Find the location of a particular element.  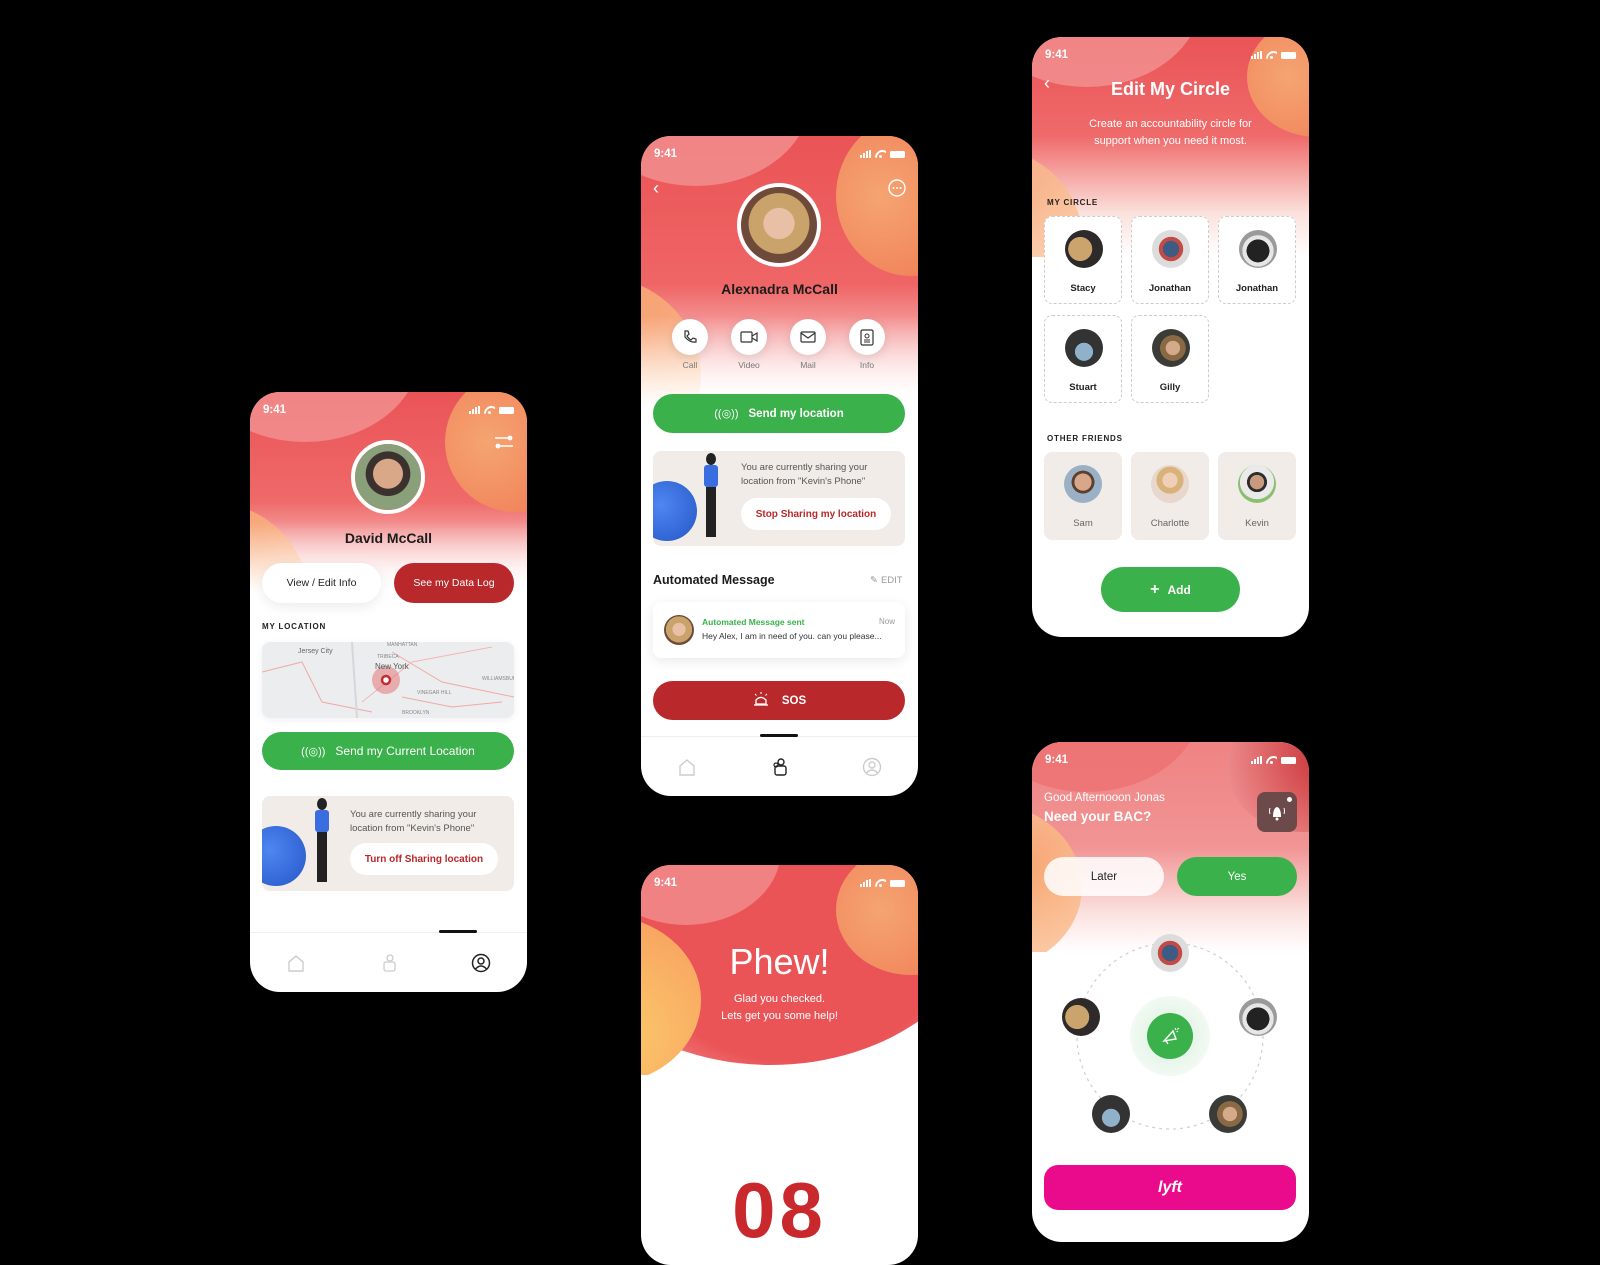

sos-label: SOS is located at coordinates (794, 700).